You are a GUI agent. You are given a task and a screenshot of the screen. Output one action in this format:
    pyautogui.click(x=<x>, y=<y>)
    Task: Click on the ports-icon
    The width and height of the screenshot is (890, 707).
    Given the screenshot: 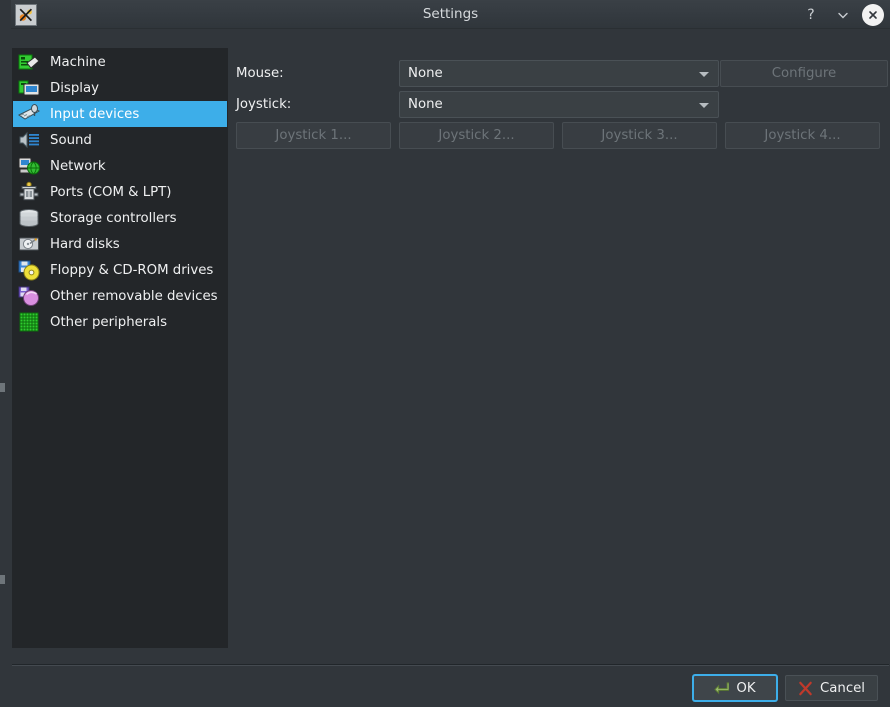 What is the action you would take?
    pyautogui.click(x=29, y=192)
    